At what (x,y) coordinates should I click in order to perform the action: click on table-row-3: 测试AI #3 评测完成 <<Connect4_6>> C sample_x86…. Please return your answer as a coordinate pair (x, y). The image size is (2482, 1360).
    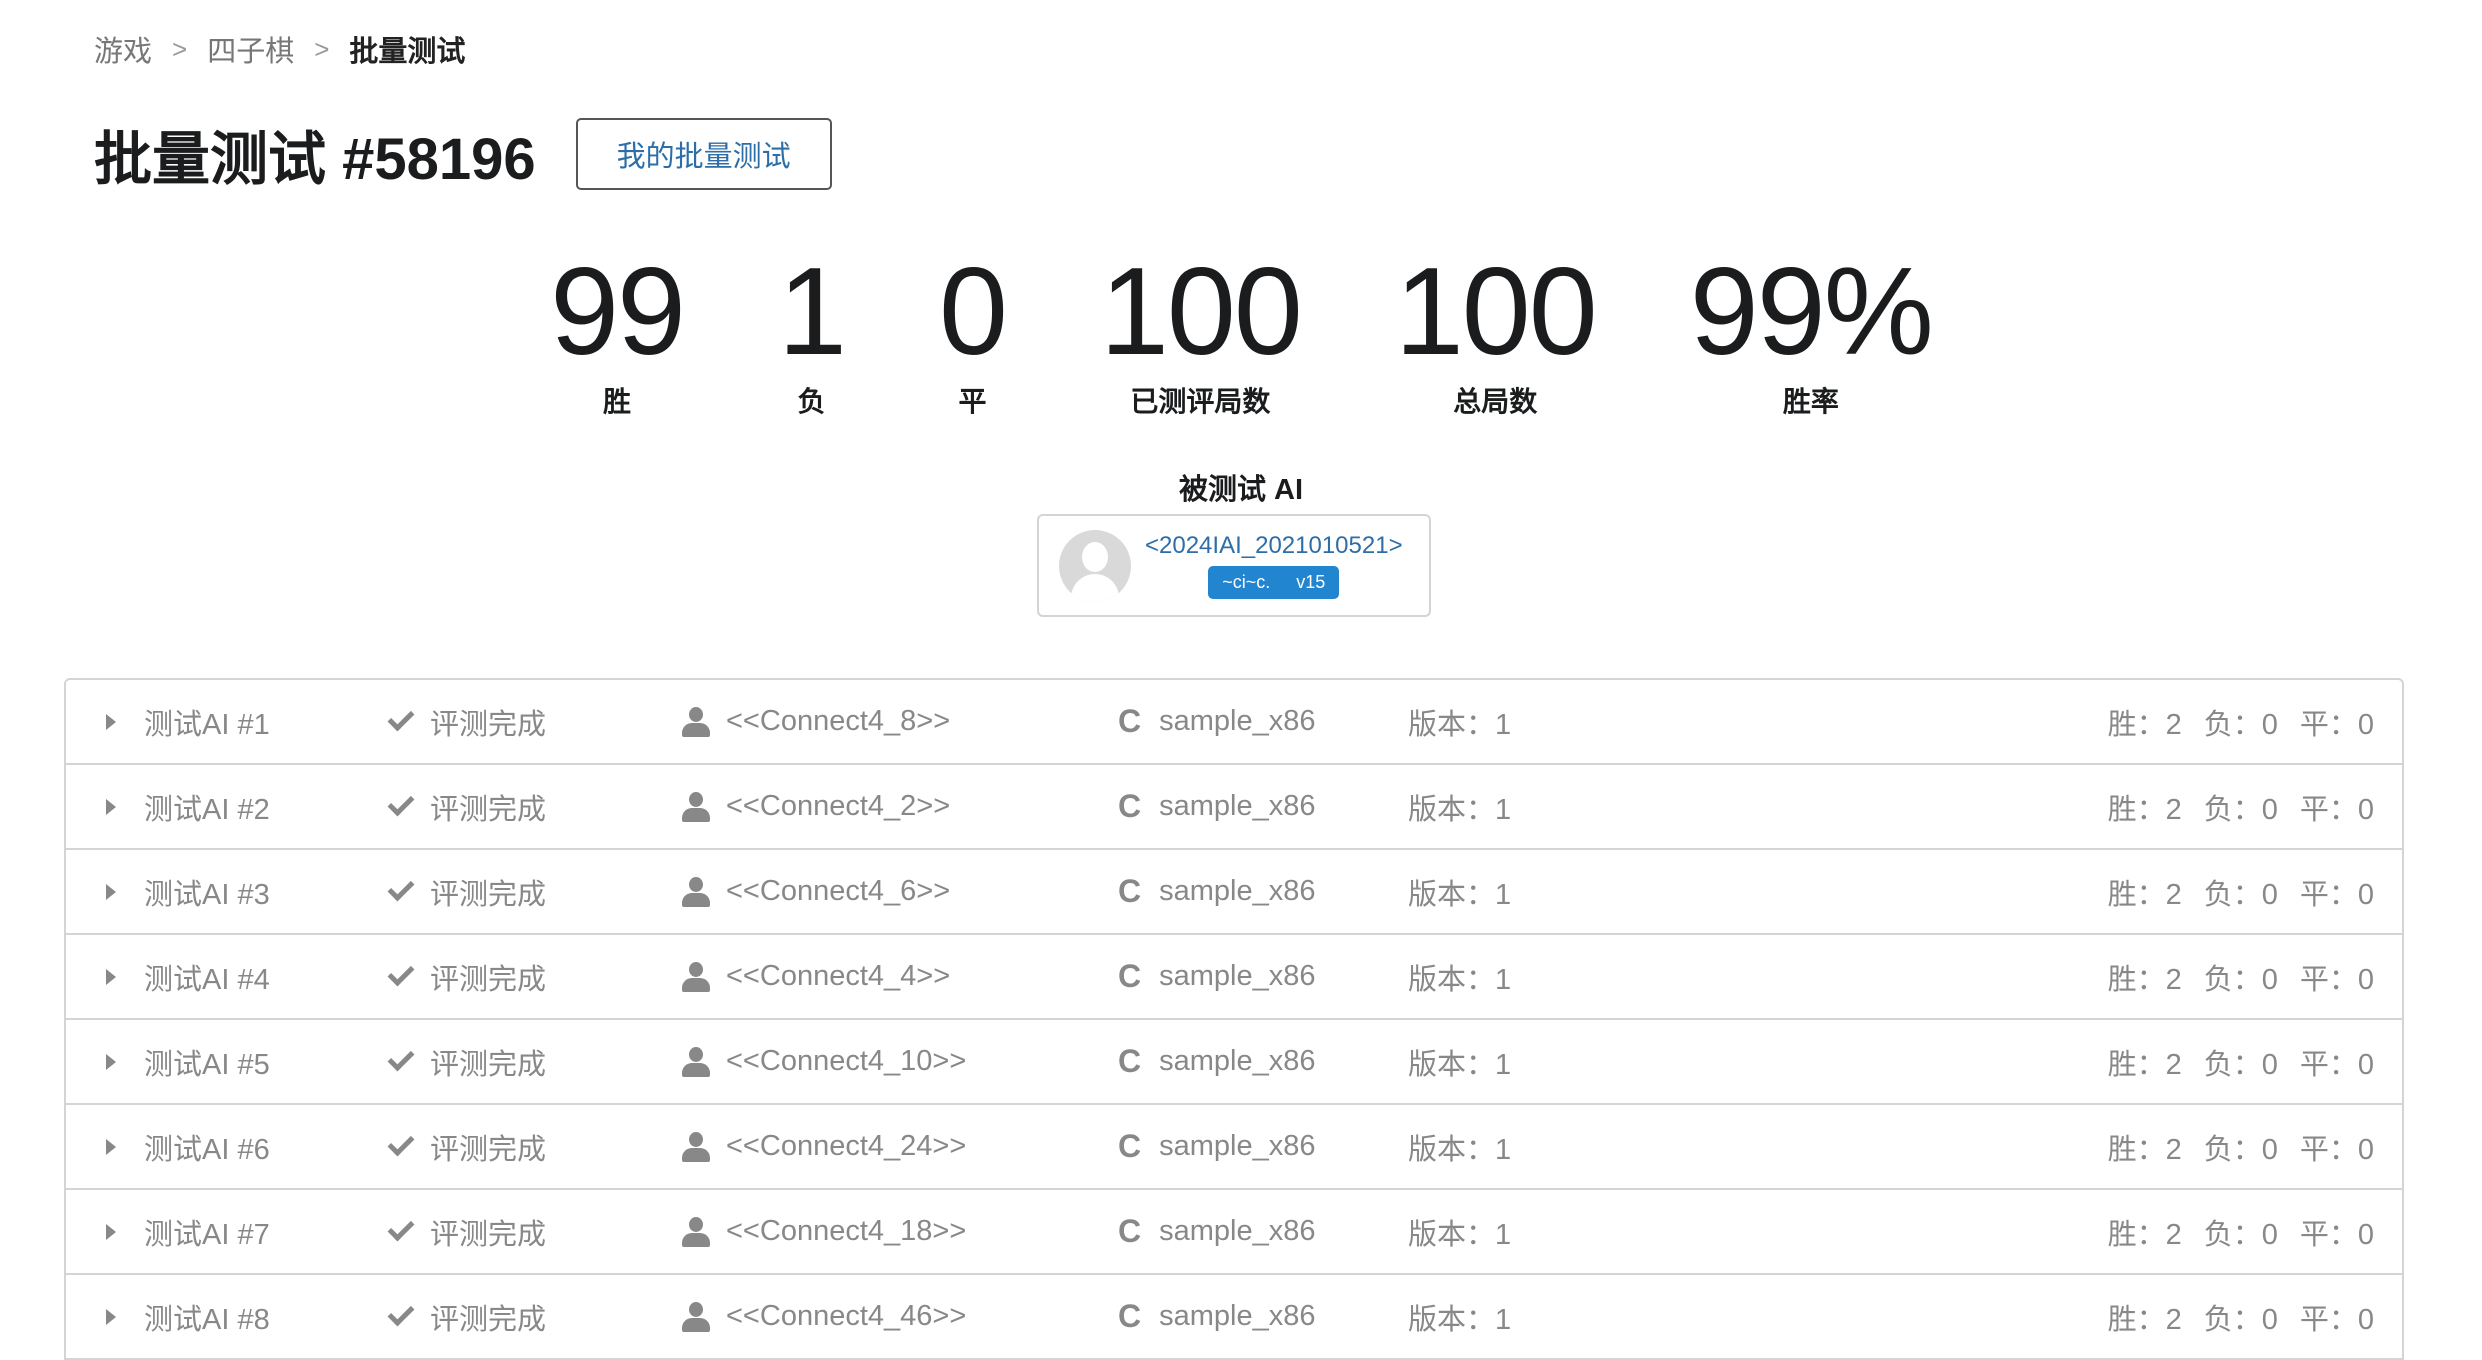
    Looking at the image, I should click on (1234, 892).